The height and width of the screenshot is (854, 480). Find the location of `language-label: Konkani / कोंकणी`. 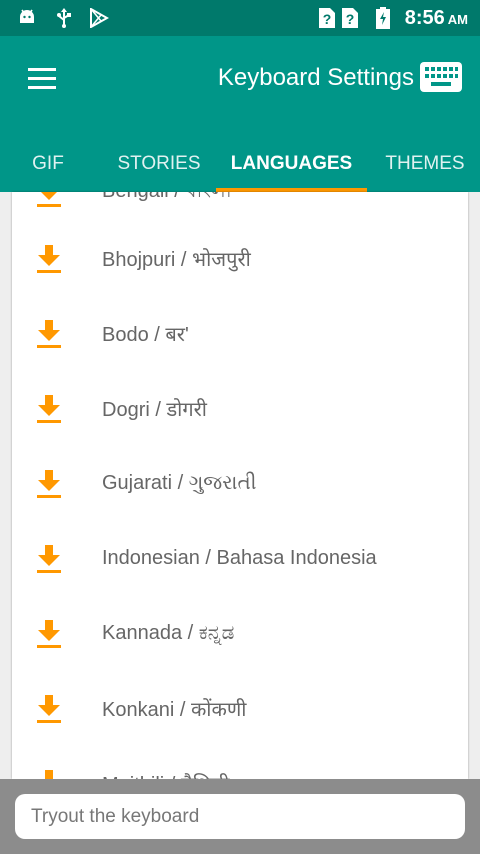

language-label: Konkani / कोंकणी is located at coordinates (174, 710).